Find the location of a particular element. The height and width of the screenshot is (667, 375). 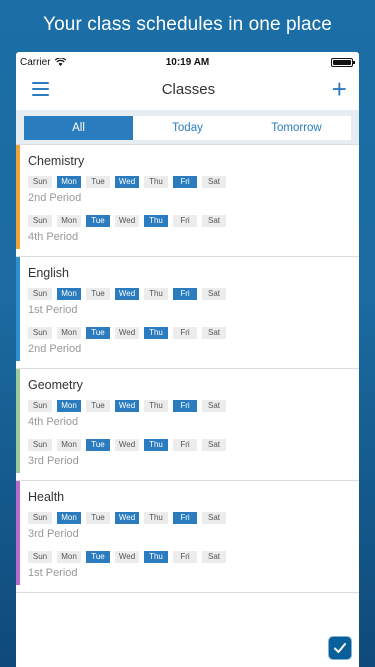

class-name: Health is located at coordinates (46, 497).